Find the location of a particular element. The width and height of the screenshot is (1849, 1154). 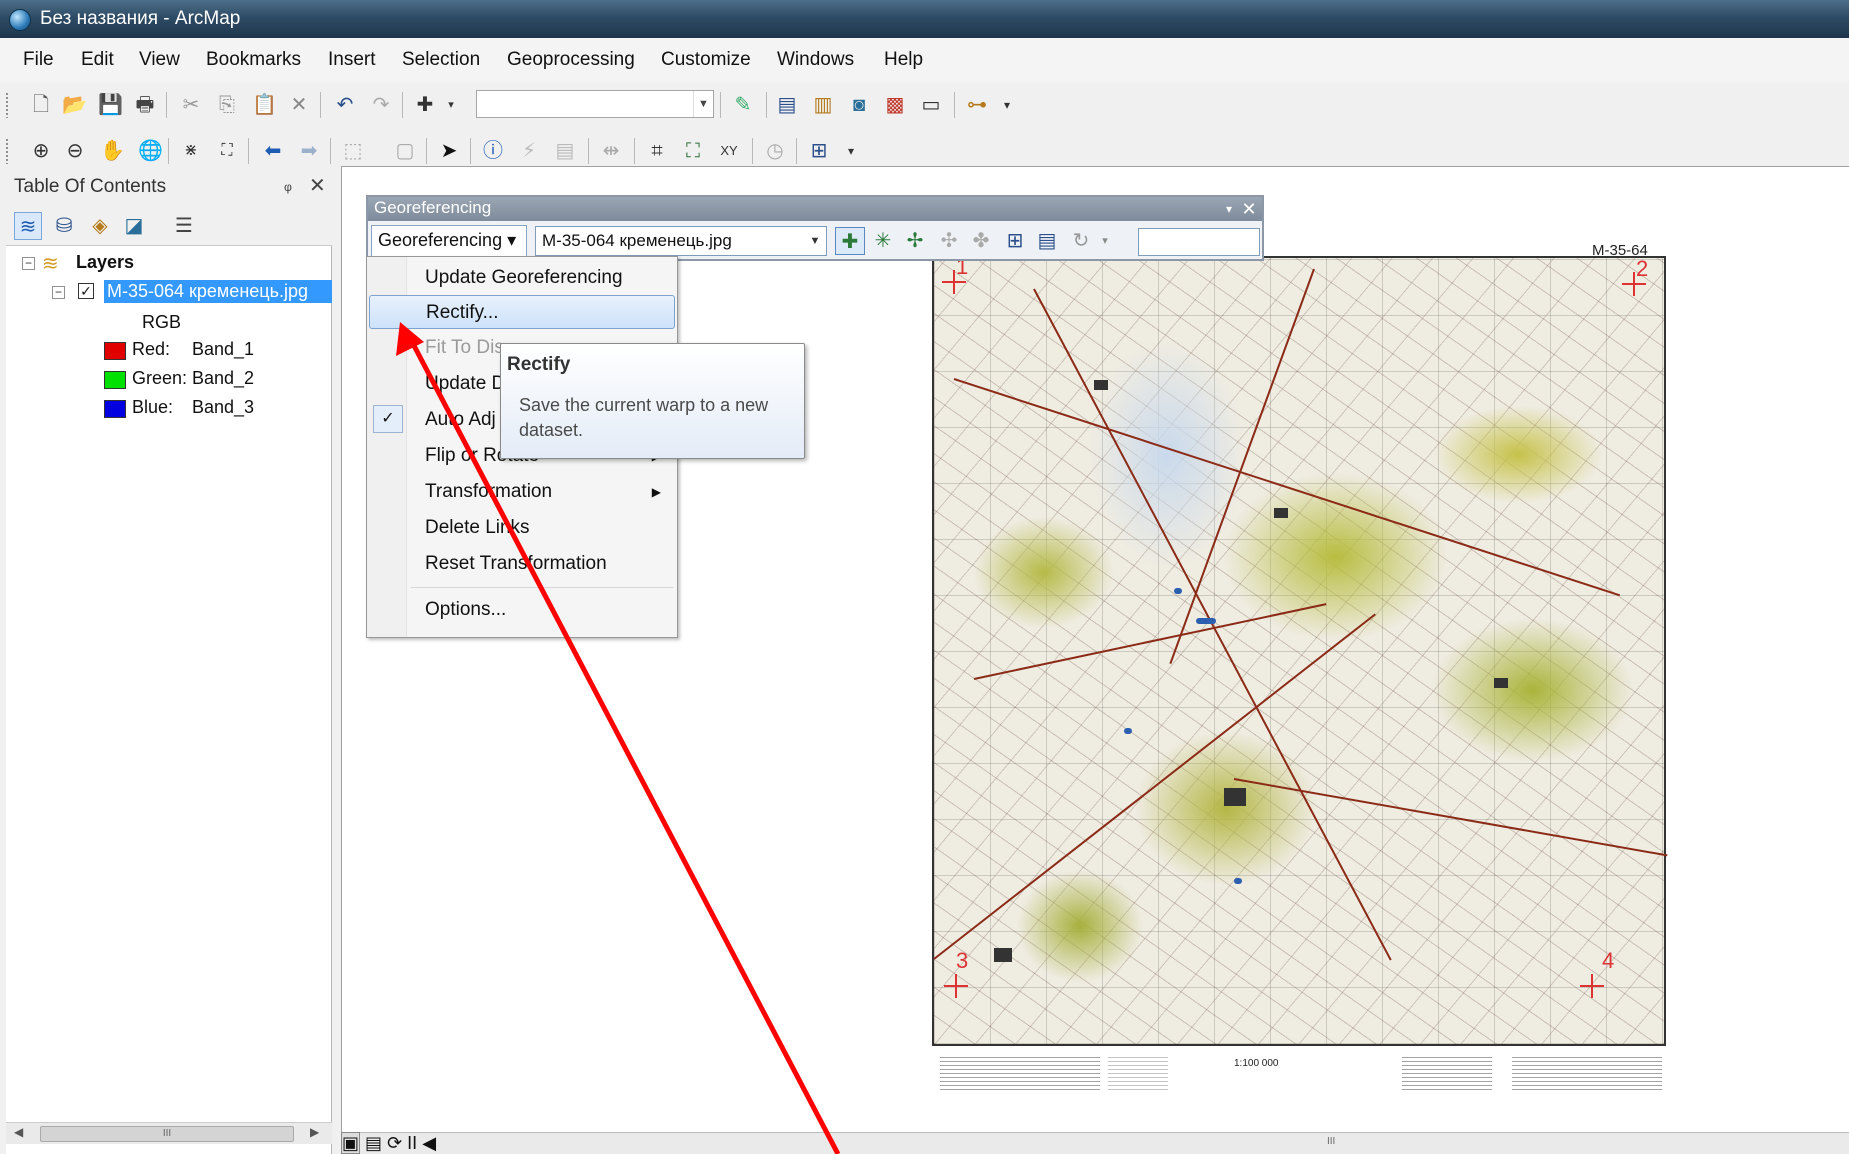

back-extent-icon: ⬅ is located at coordinates (273, 151).